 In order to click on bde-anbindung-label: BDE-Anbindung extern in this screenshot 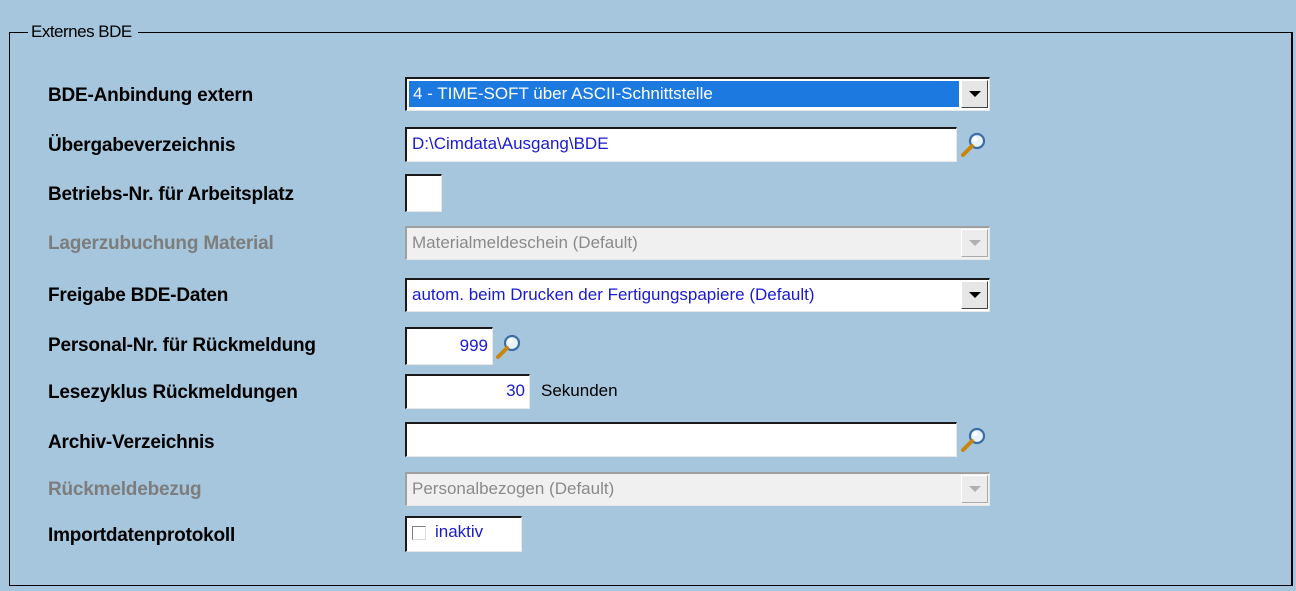, I will do `click(150, 95)`.